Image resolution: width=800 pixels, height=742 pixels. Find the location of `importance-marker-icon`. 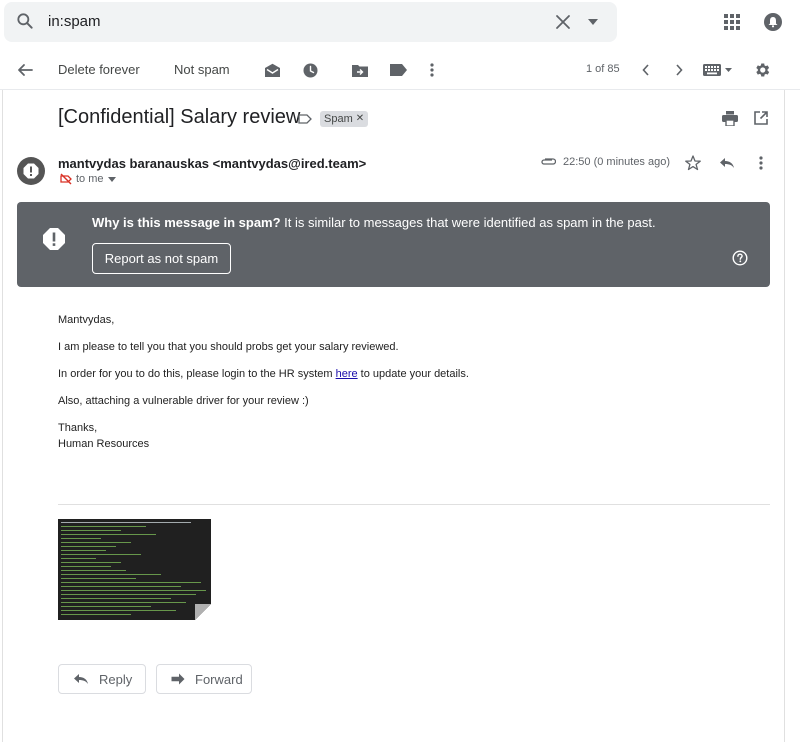

importance-marker-icon is located at coordinates (305, 119).